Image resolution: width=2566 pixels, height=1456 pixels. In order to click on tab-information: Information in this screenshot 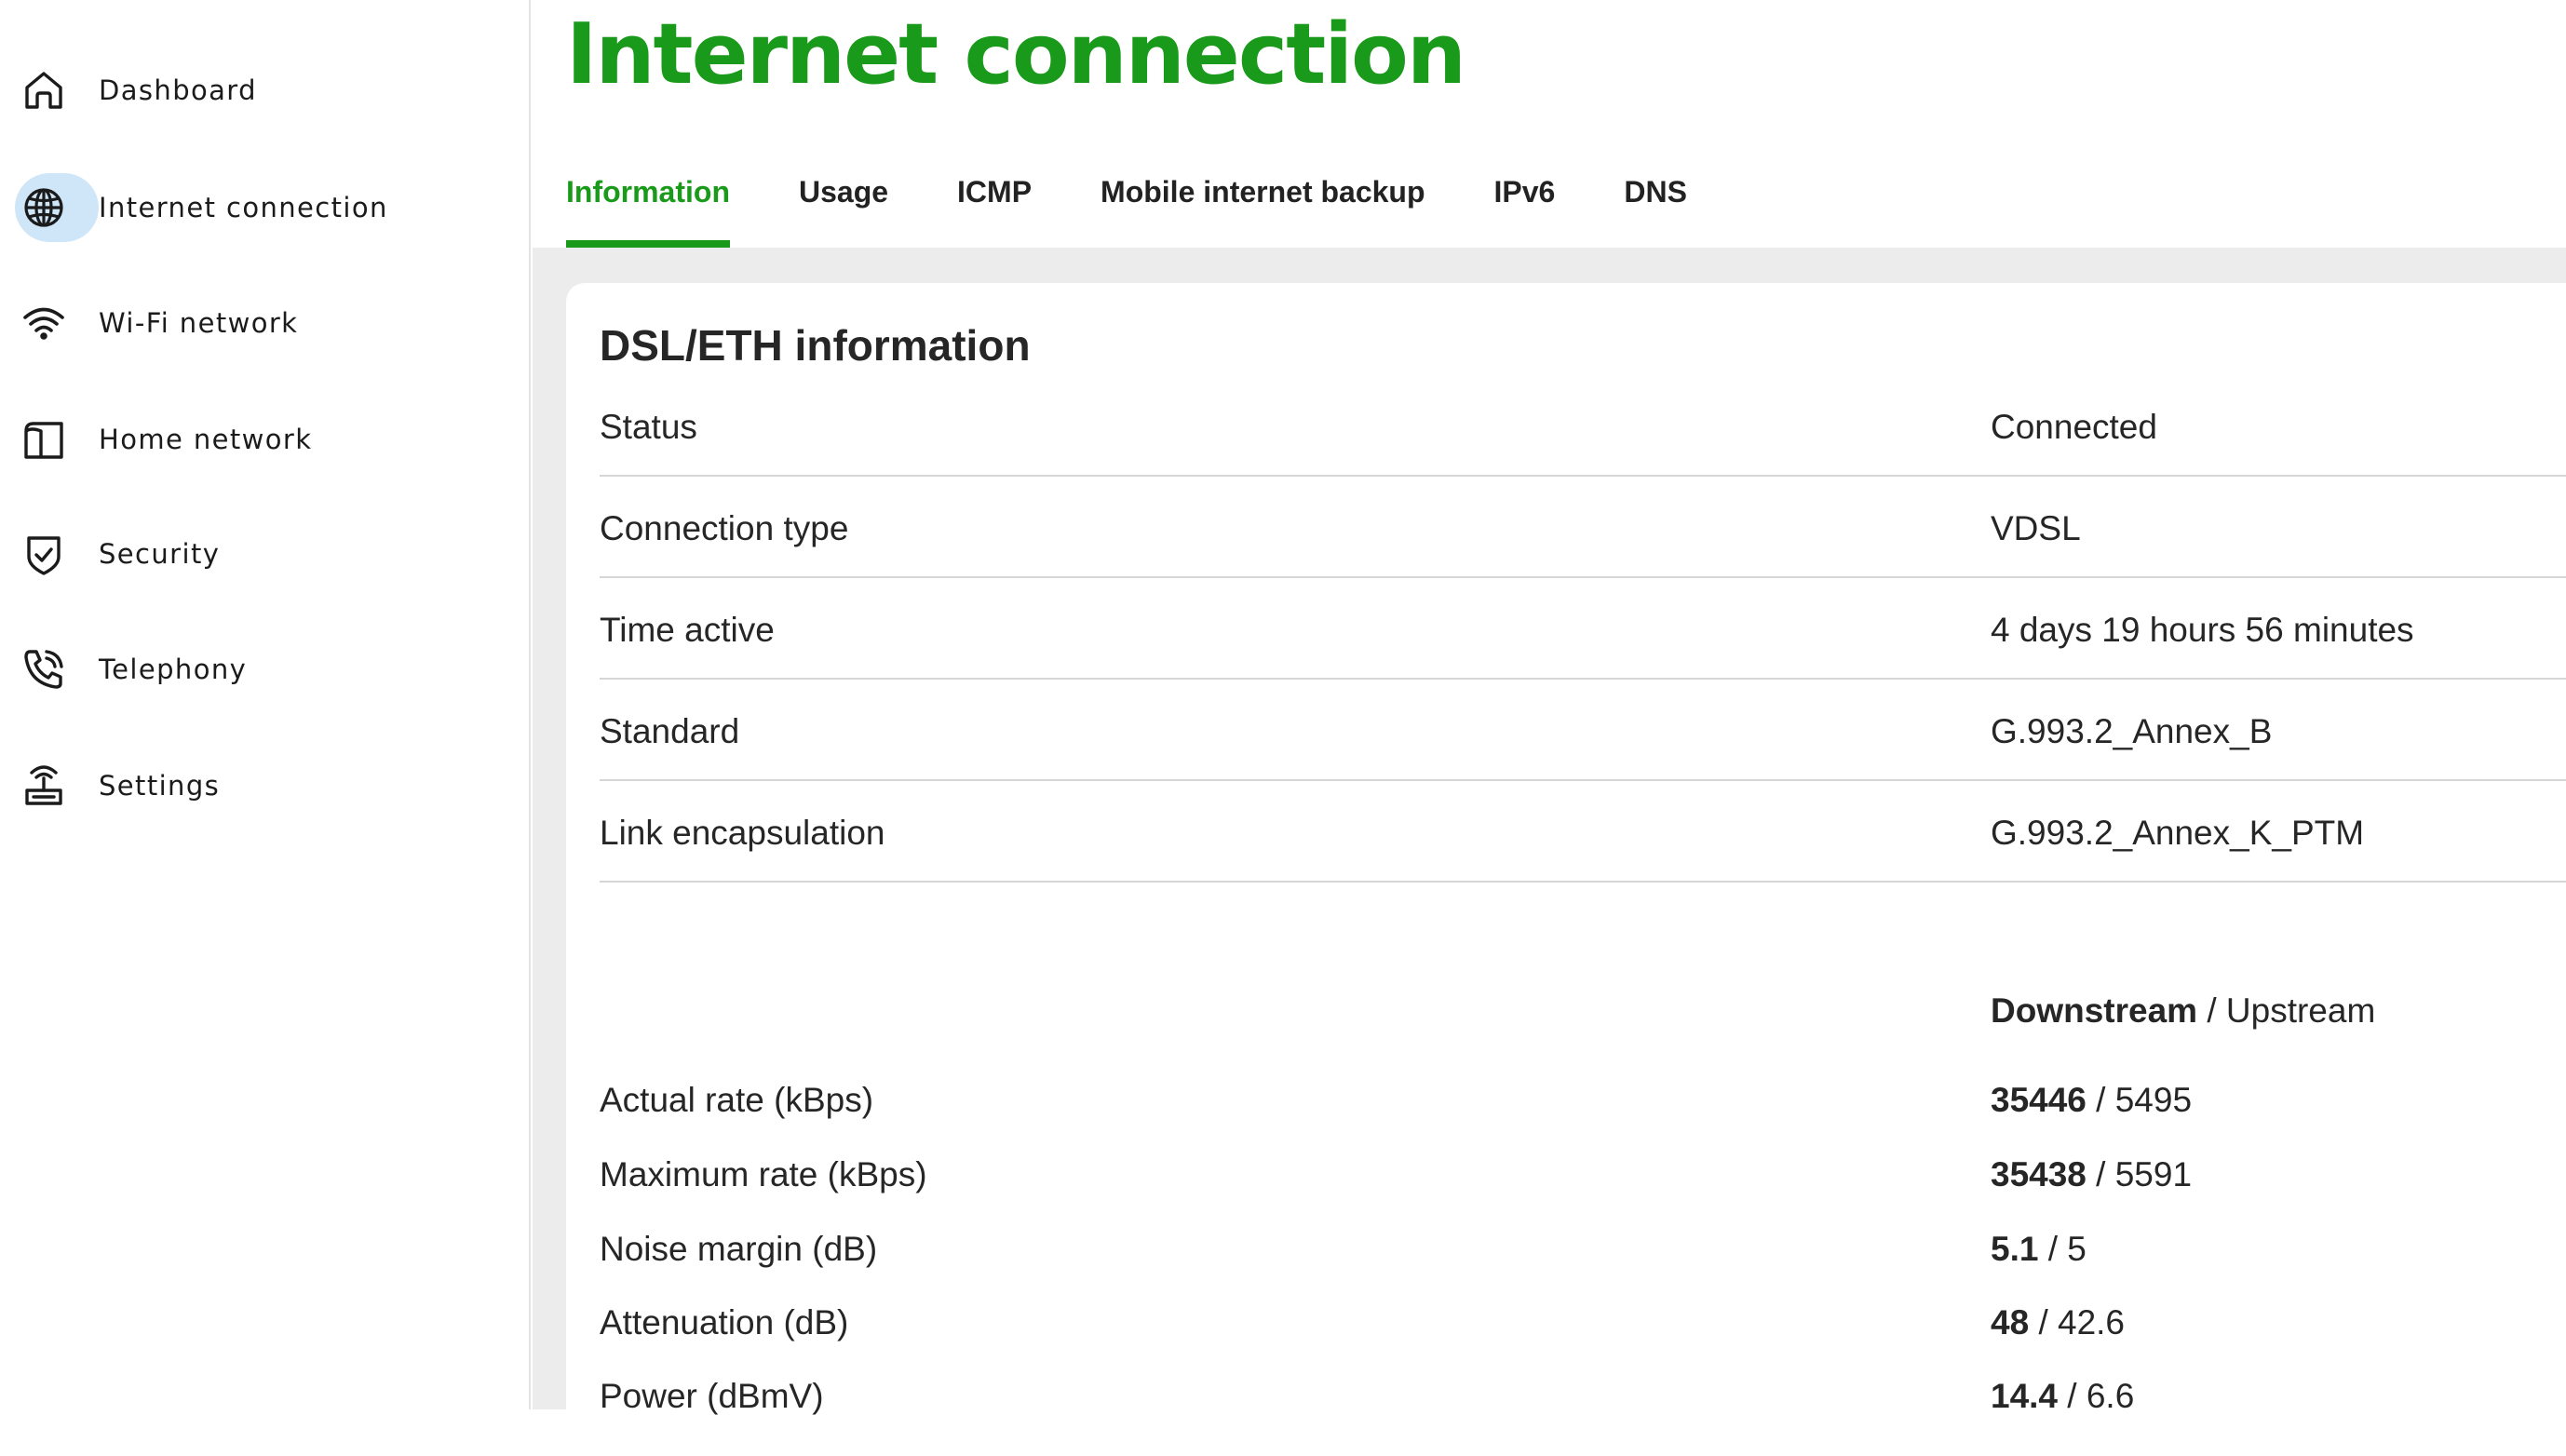, I will do `click(648, 208)`.